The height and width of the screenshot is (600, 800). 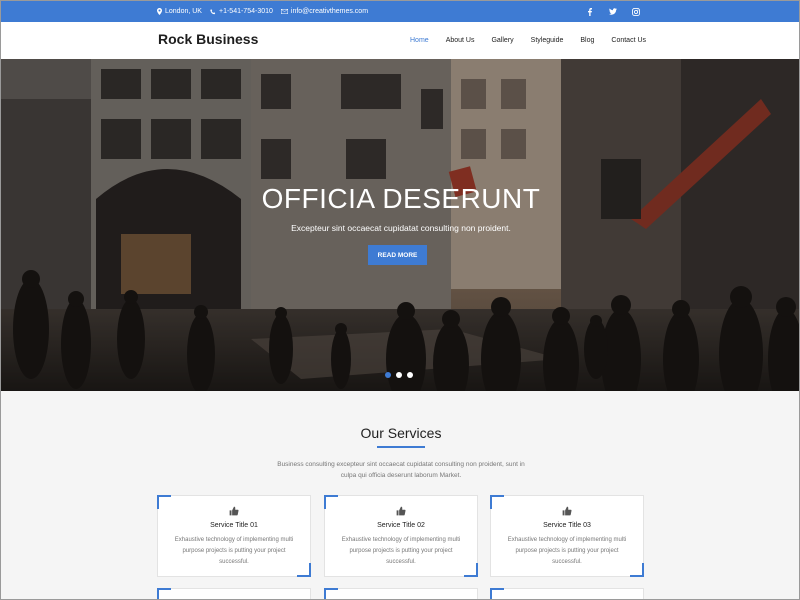 What do you see at coordinates (587, 40) in the screenshot?
I see `nav-blog: Blog` at bounding box center [587, 40].